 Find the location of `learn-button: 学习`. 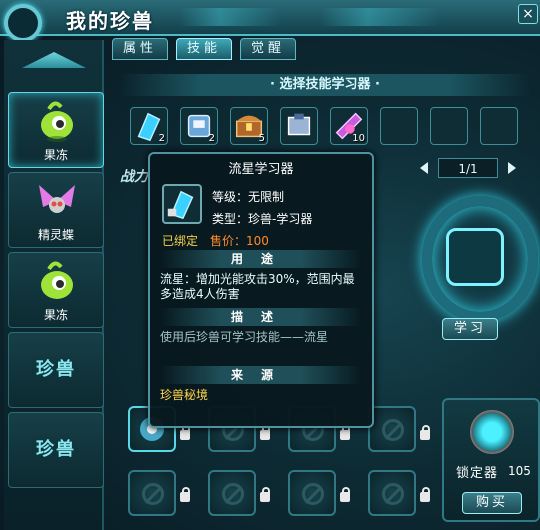

learn-button: 学习 is located at coordinates (470, 329).